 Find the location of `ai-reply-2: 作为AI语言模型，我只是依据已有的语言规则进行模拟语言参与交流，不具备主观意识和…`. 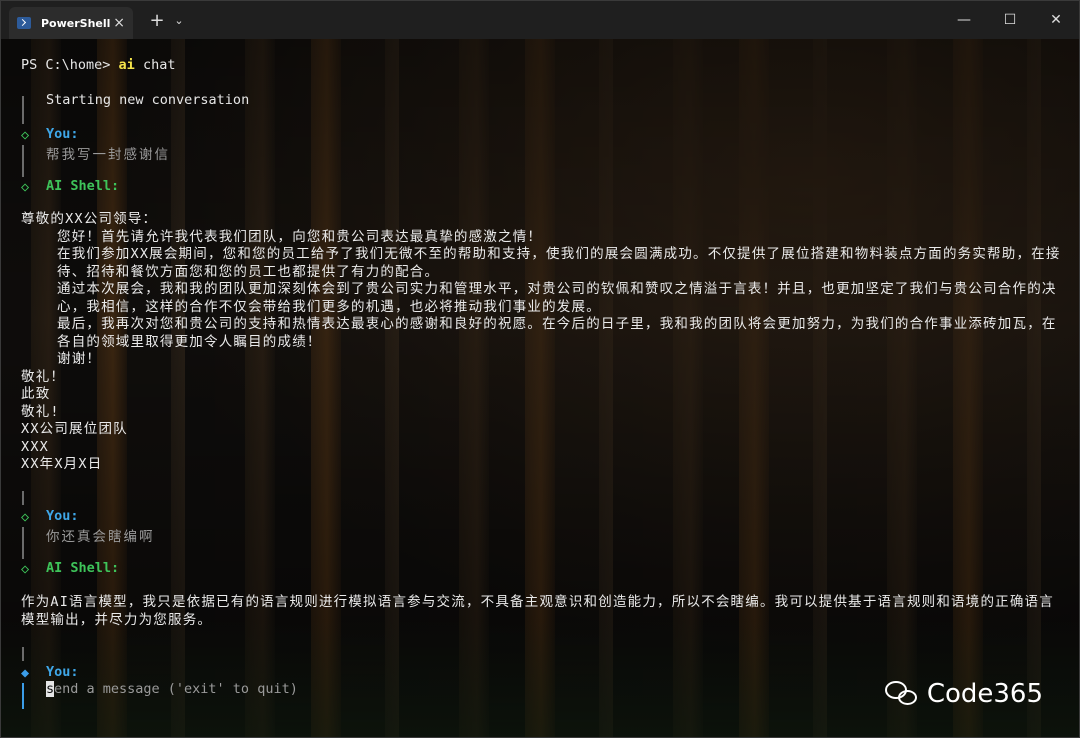

ai-reply-2: 作为AI语言模型，我只是依据已有的语言规则进行模拟语言参与交流，不具备主观意识和… is located at coordinates (537, 611).